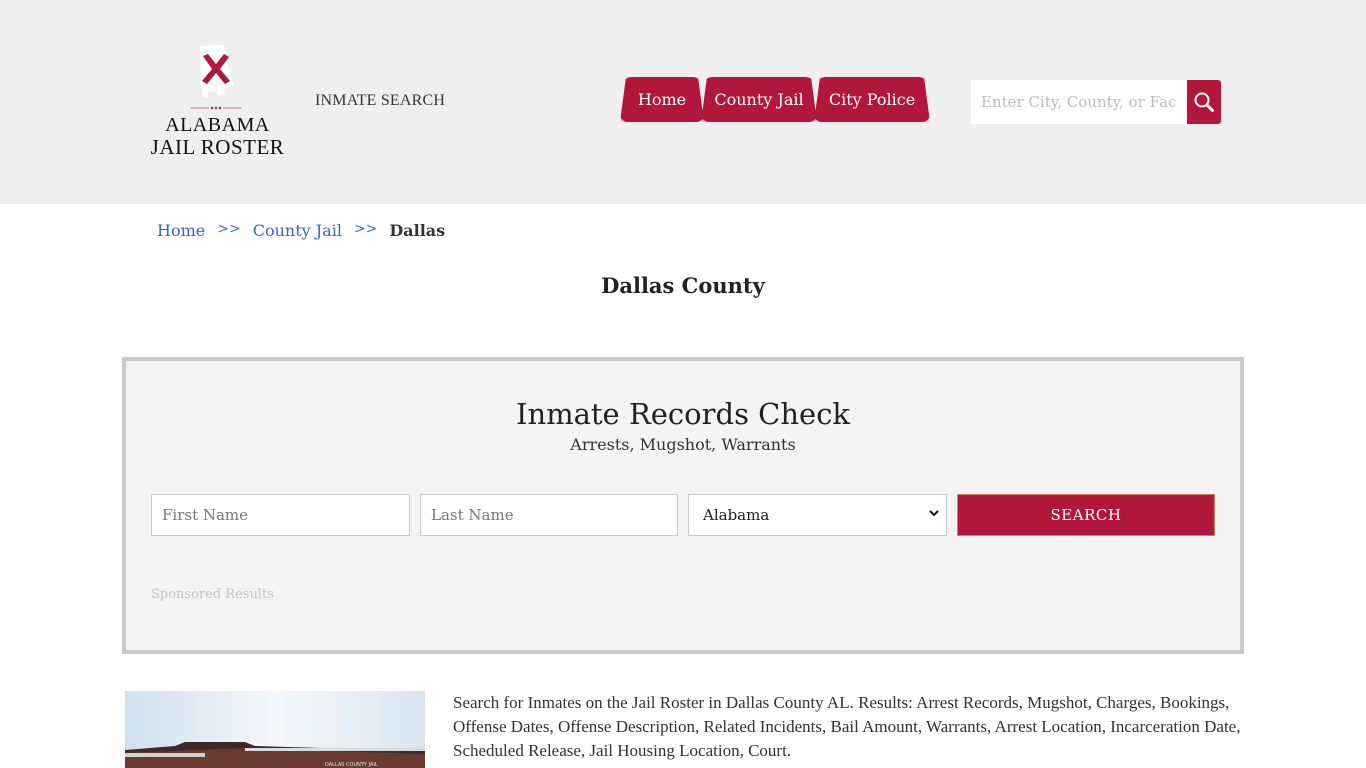 The image size is (1366, 768). Describe the element at coordinates (683, 444) in the screenshot. I see `records-check-subtitle: Arrests, Mugshot, Warrants` at that location.